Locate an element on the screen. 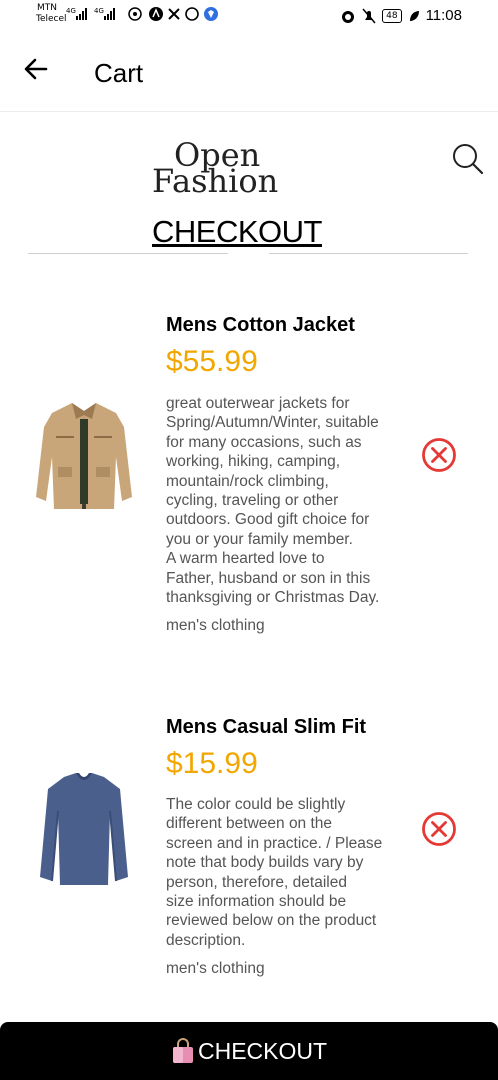  whatsapp-icon is located at coordinates (192, 14).